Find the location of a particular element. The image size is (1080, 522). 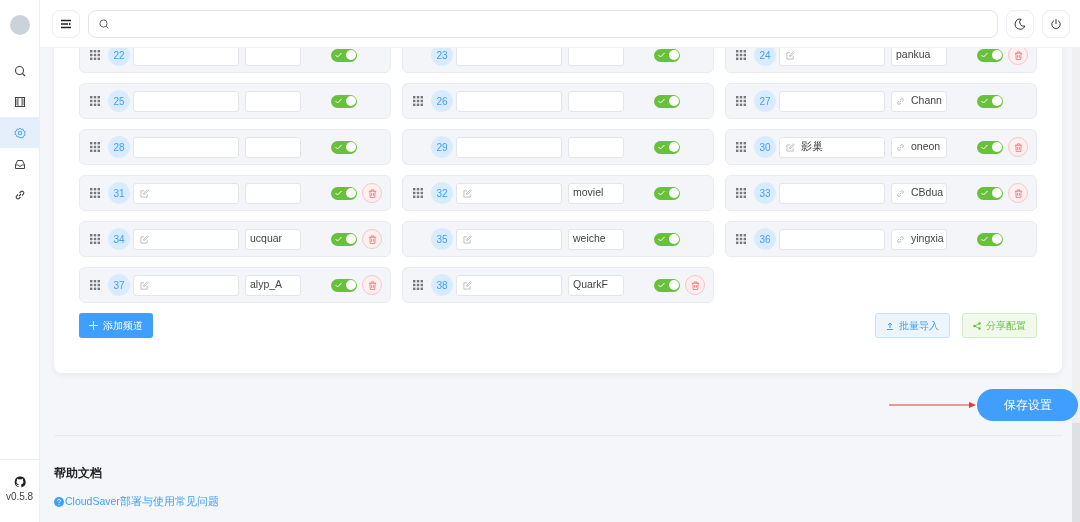

help-icon is located at coordinates (59, 501).